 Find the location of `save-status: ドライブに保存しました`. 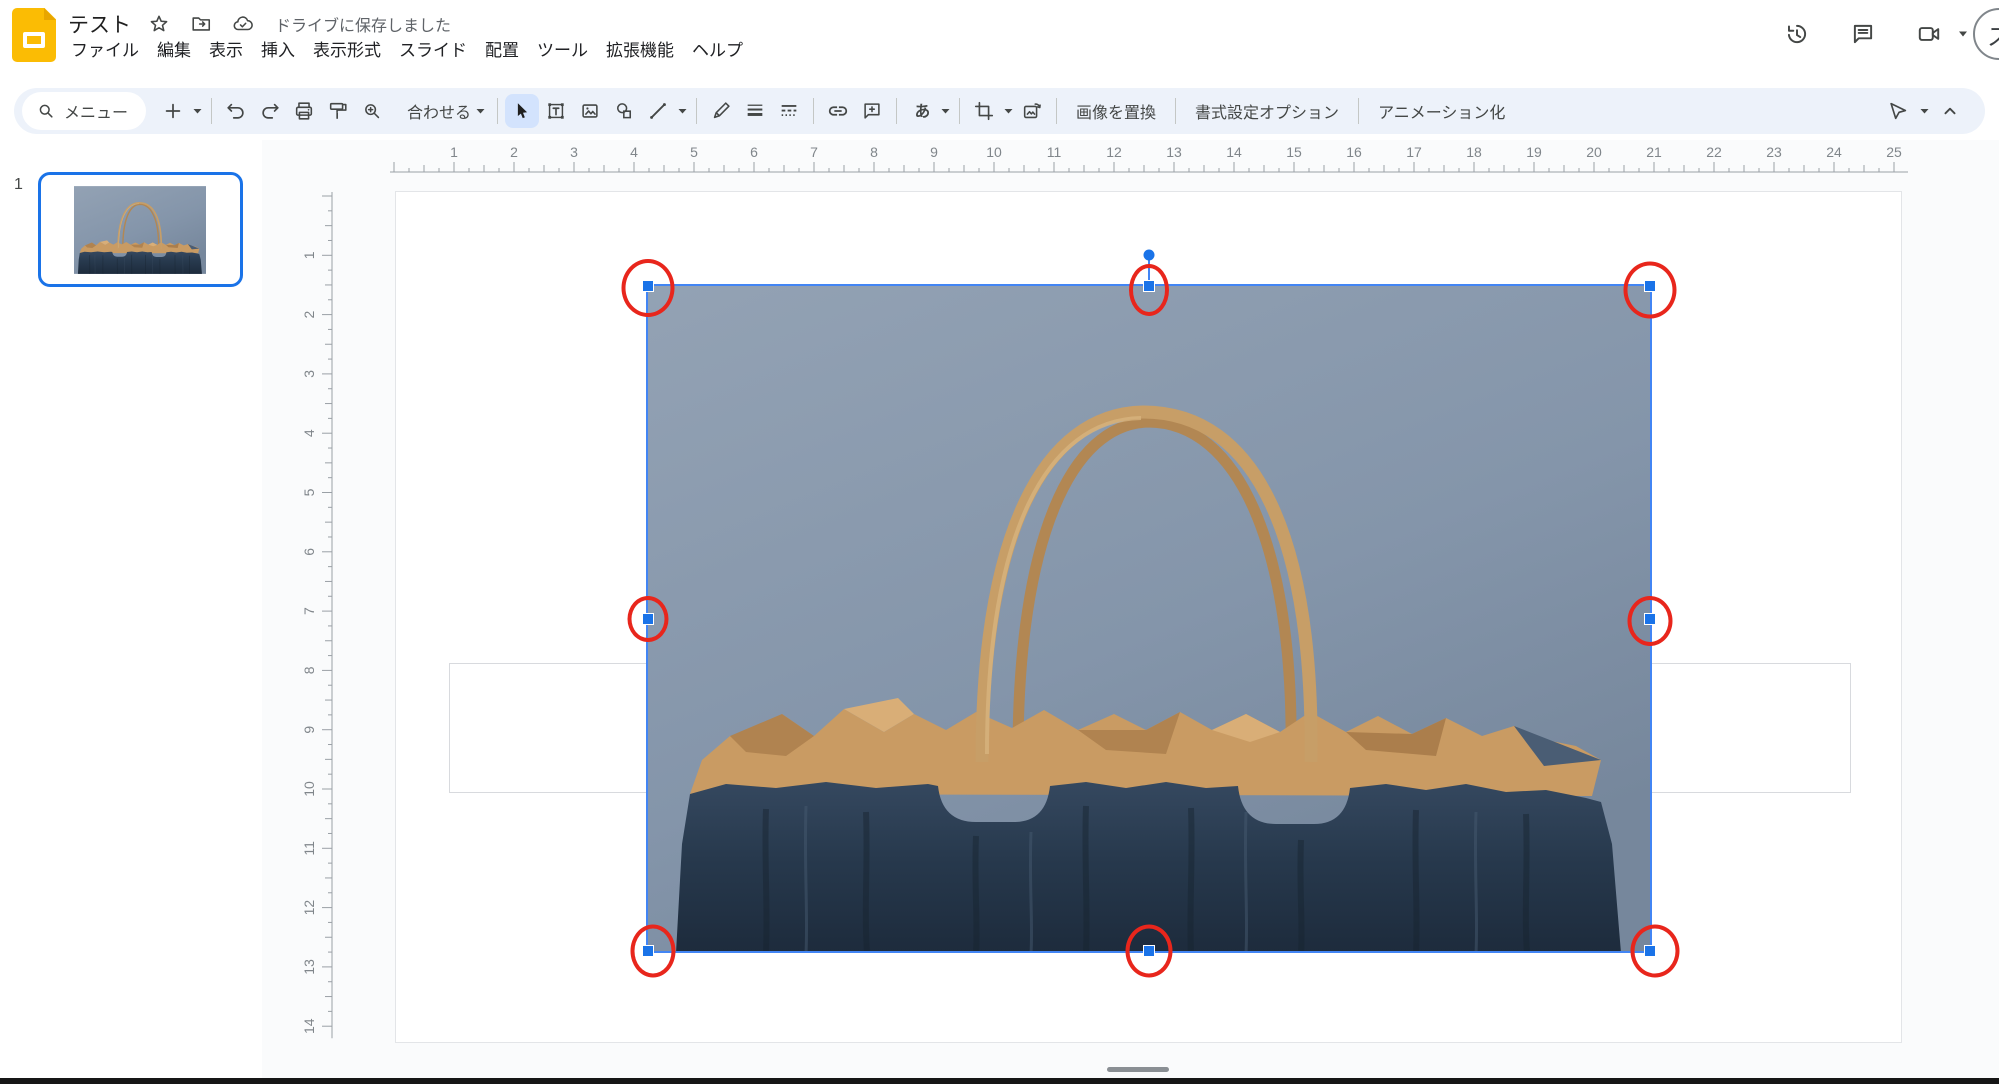

save-status: ドライブに保存しました is located at coordinates (363, 24).